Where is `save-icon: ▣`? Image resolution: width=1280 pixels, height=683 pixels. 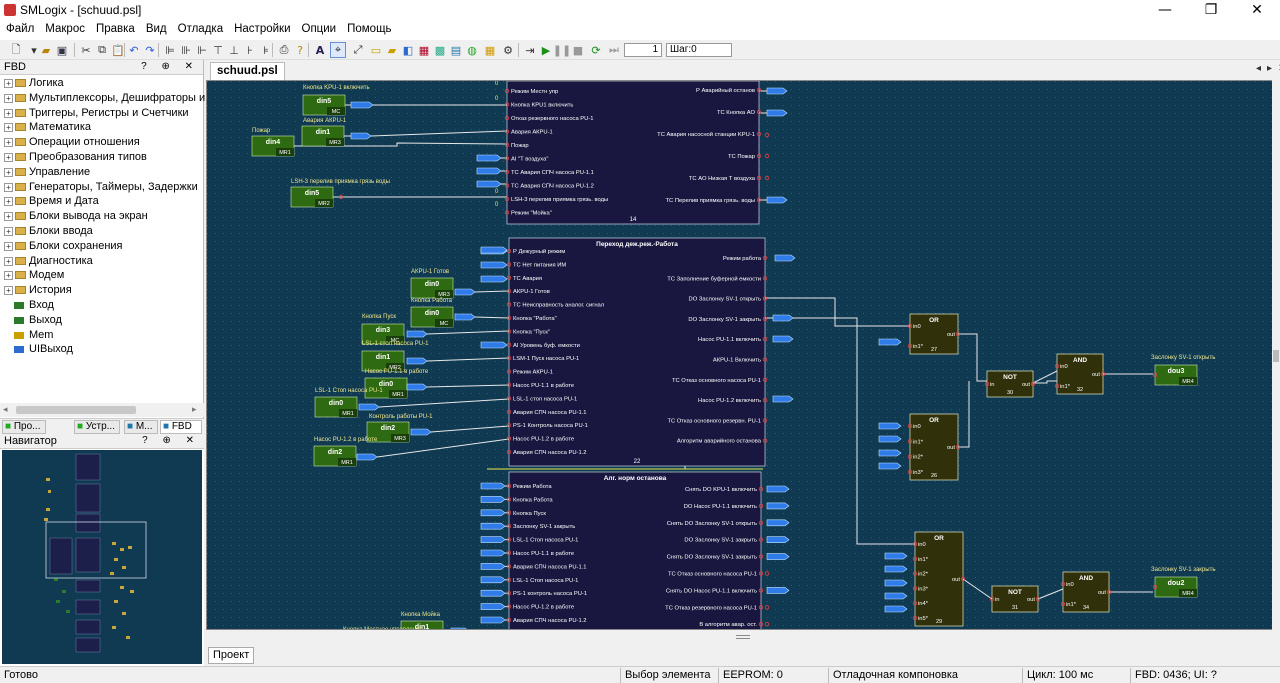 save-icon: ▣ is located at coordinates (62, 50).